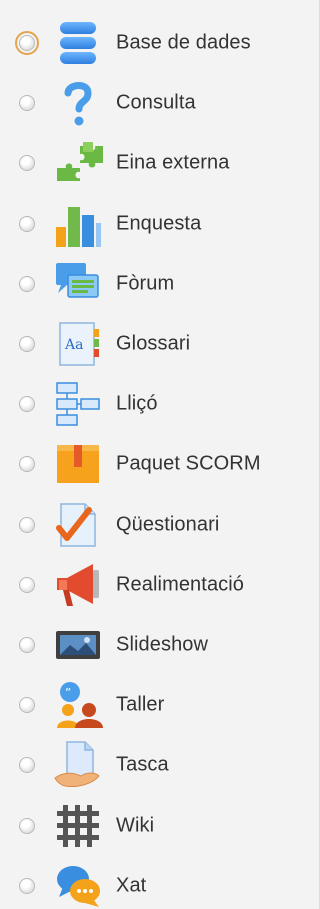 This screenshot has height=909, width=320. I want to click on activity-label: Paquet SCORM, so click(188, 463).